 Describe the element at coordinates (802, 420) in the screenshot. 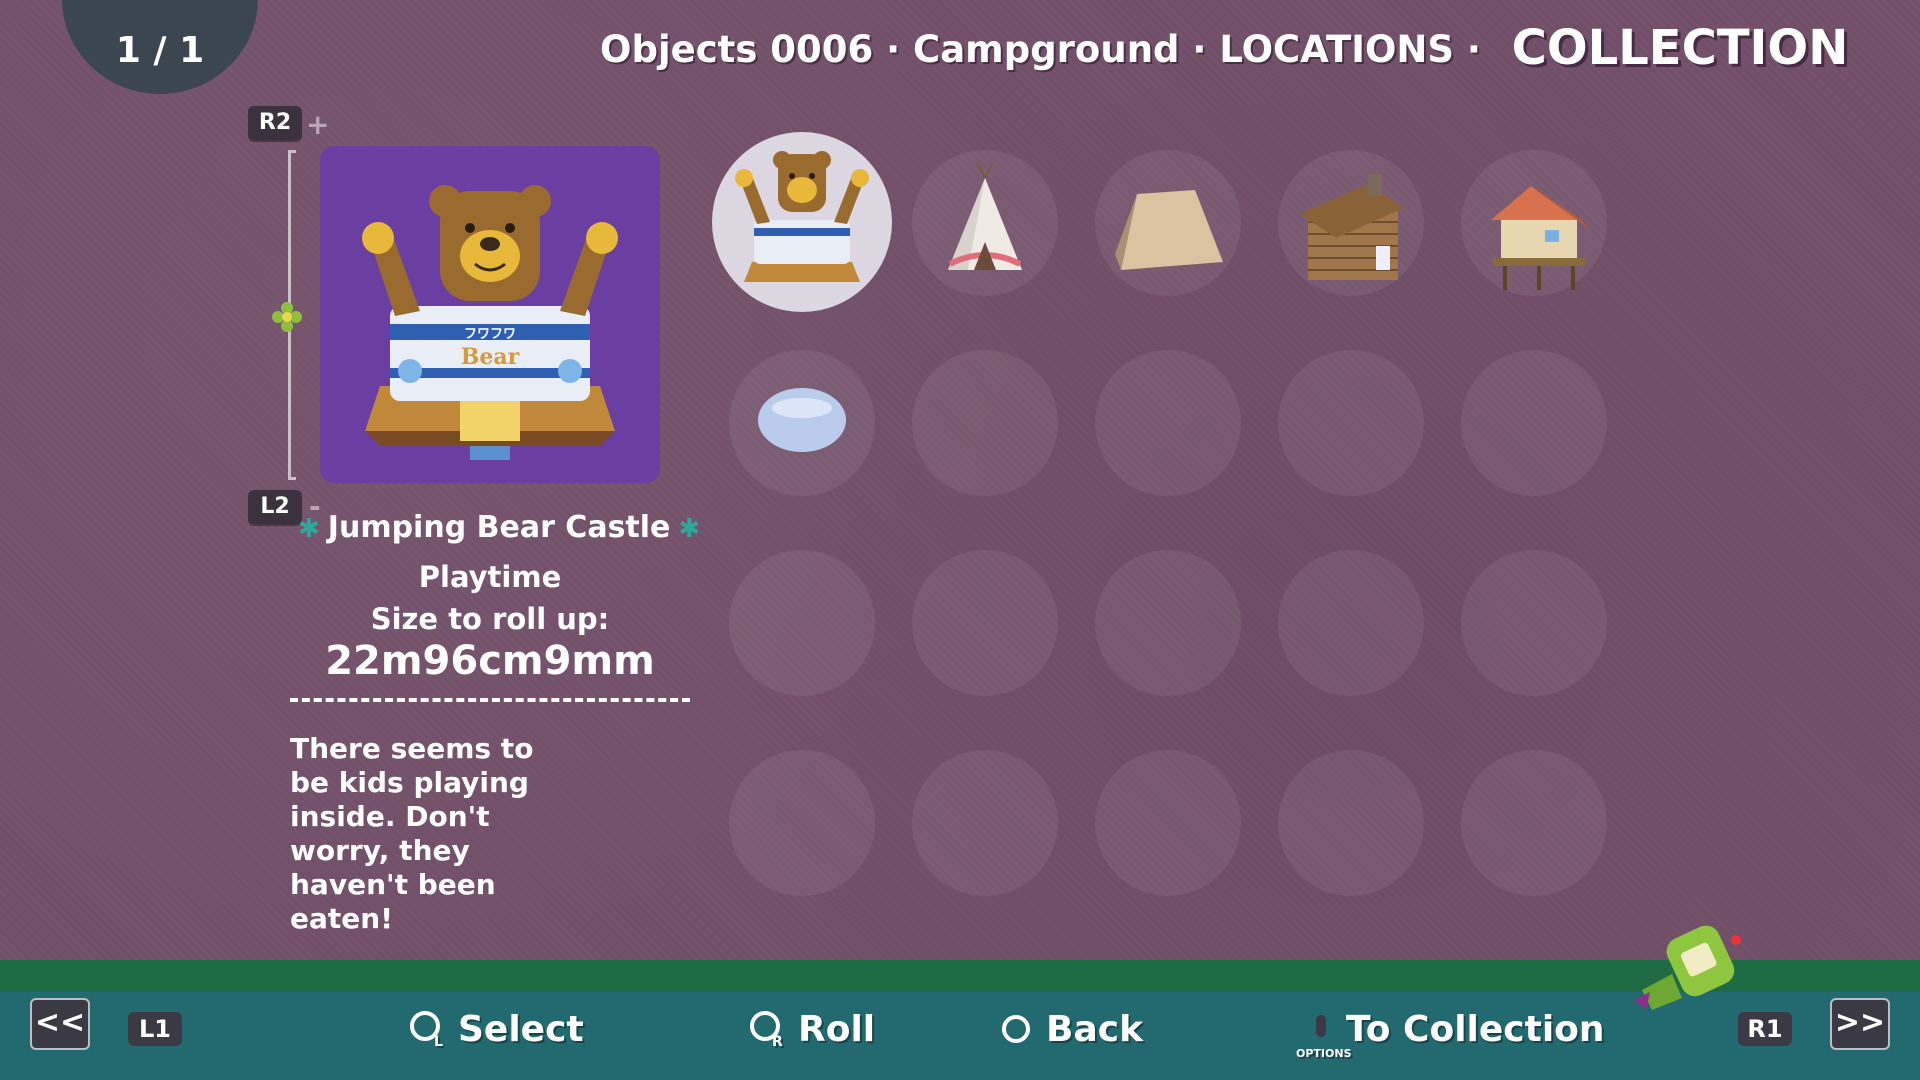

I see `puddle-icon` at that location.